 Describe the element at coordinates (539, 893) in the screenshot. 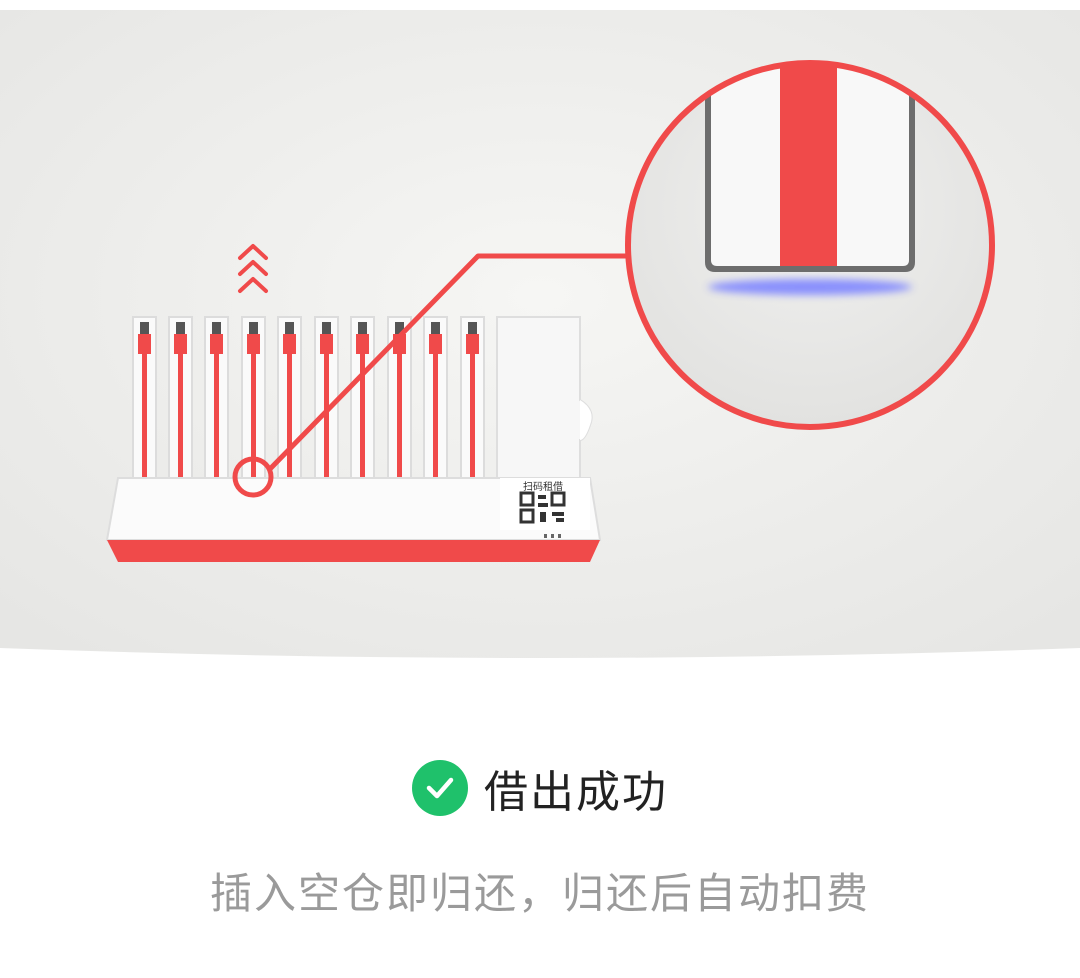

I see `return-hint: 插入空仓即归还，归还后自动扣费` at that location.